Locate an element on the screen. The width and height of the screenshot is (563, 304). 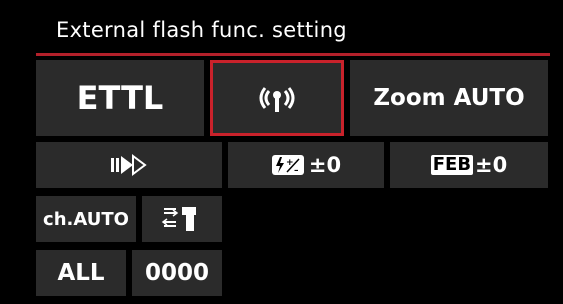
flash-mode-cell: ETTL is located at coordinates (120, 98).